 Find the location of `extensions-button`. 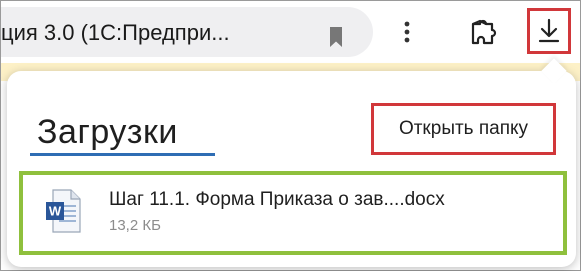

extensions-button is located at coordinates (484, 32).